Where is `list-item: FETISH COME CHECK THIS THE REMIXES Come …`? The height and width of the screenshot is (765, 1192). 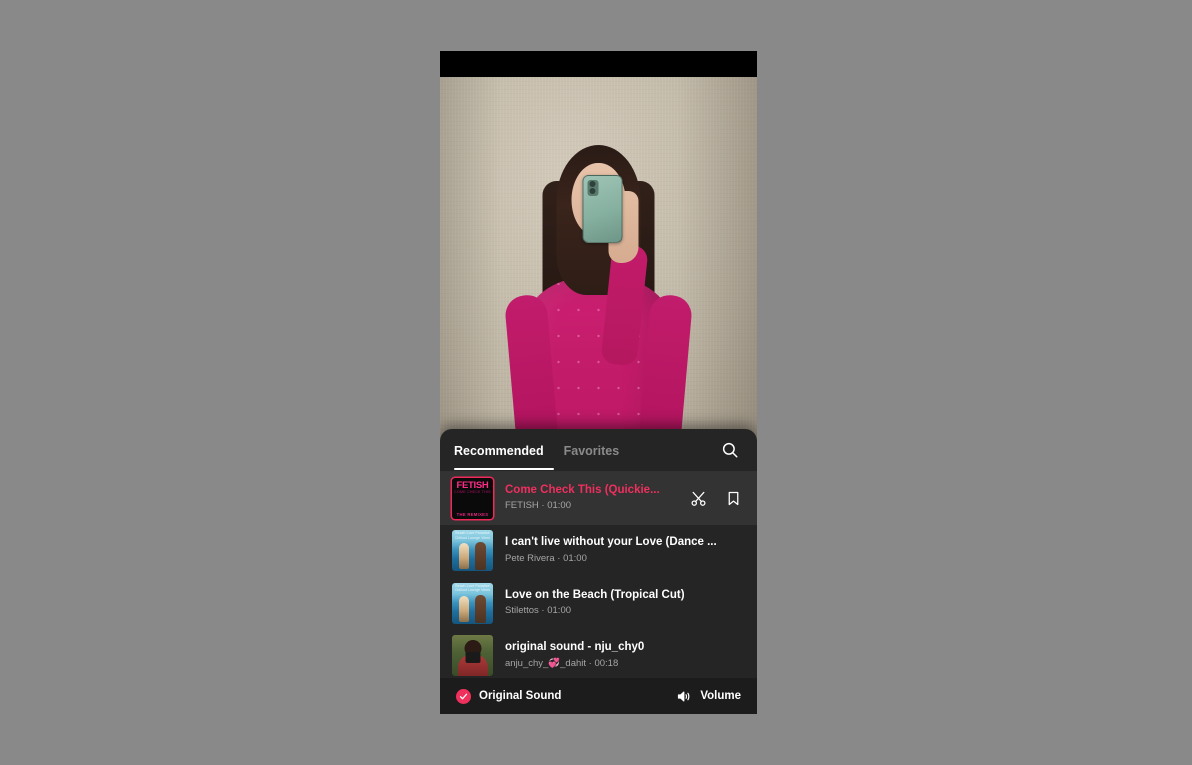 list-item: FETISH COME CHECK THIS THE REMIXES Come … is located at coordinates (598, 498).